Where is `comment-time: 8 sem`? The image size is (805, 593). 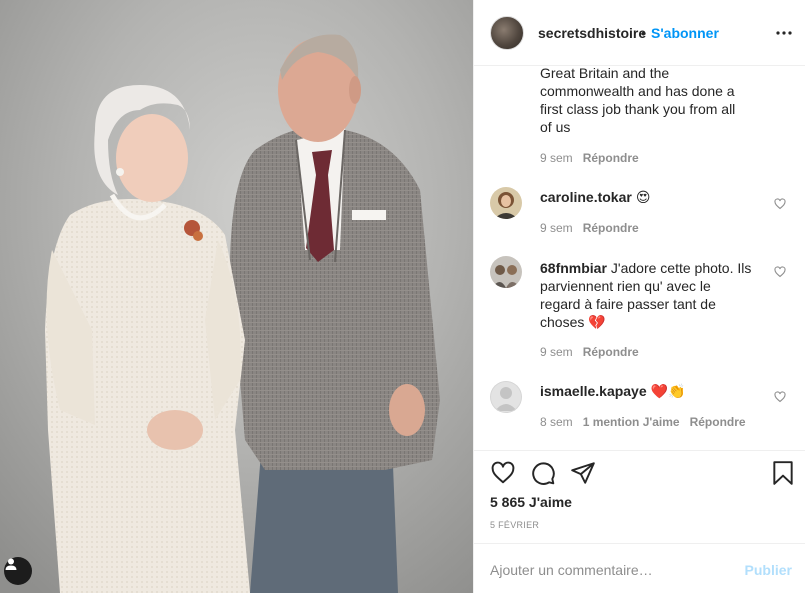
comment-time: 8 sem is located at coordinates (556, 422).